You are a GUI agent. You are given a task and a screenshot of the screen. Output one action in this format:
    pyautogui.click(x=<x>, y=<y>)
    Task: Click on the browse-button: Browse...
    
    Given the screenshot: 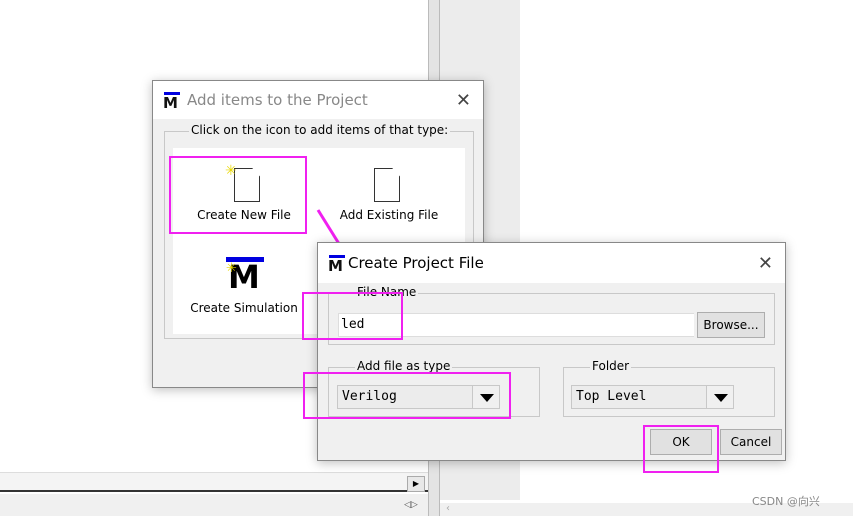 What is the action you would take?
    pyautogui.click(x=731, y=325)
    